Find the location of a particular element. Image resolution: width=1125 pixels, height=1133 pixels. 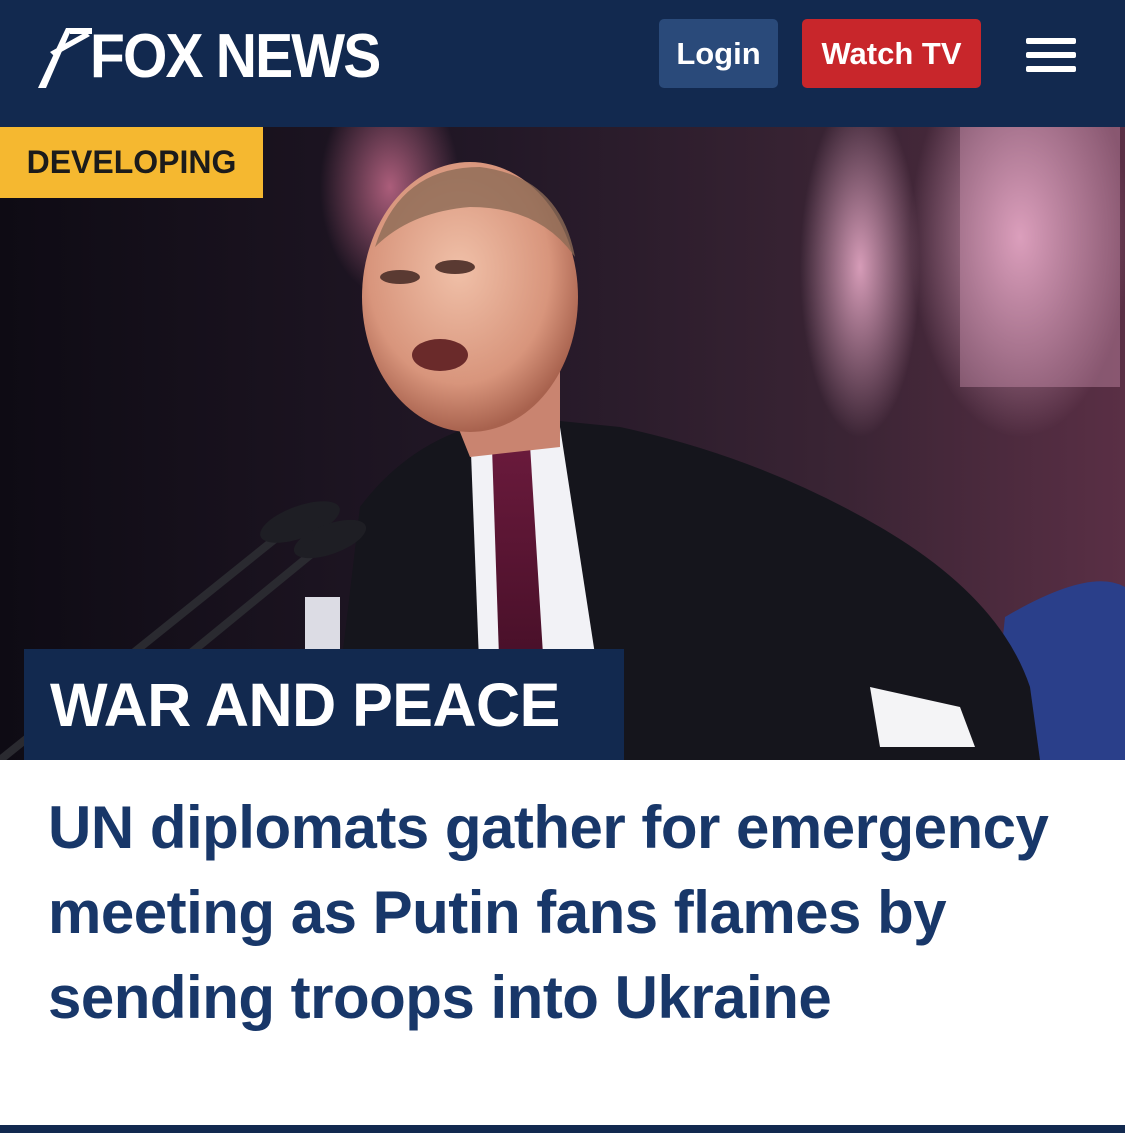

login-button: Login is located at coordinates (718, 53).